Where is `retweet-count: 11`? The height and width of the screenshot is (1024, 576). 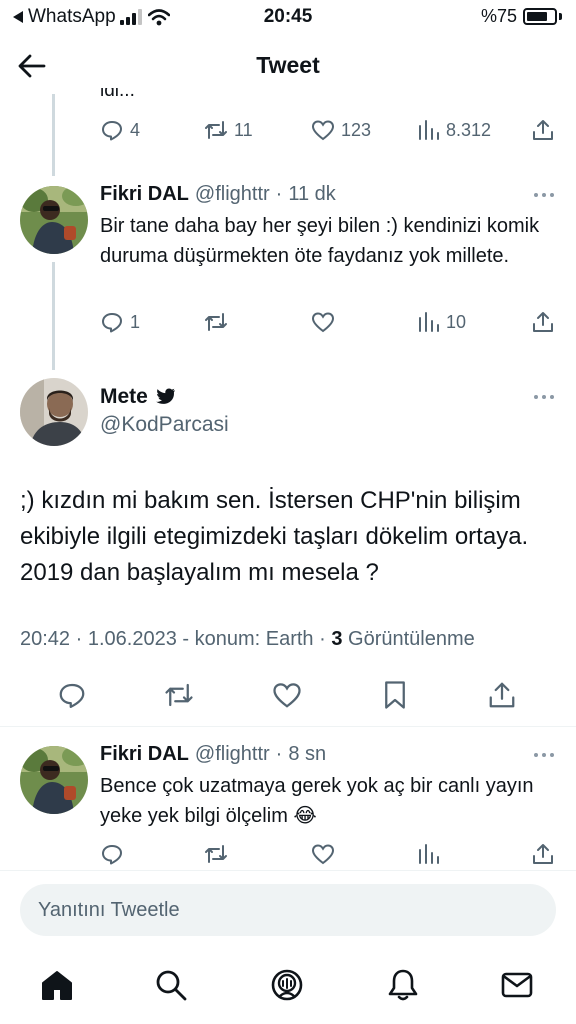 retweet-count: 11 is located at coordinates (243, 129).